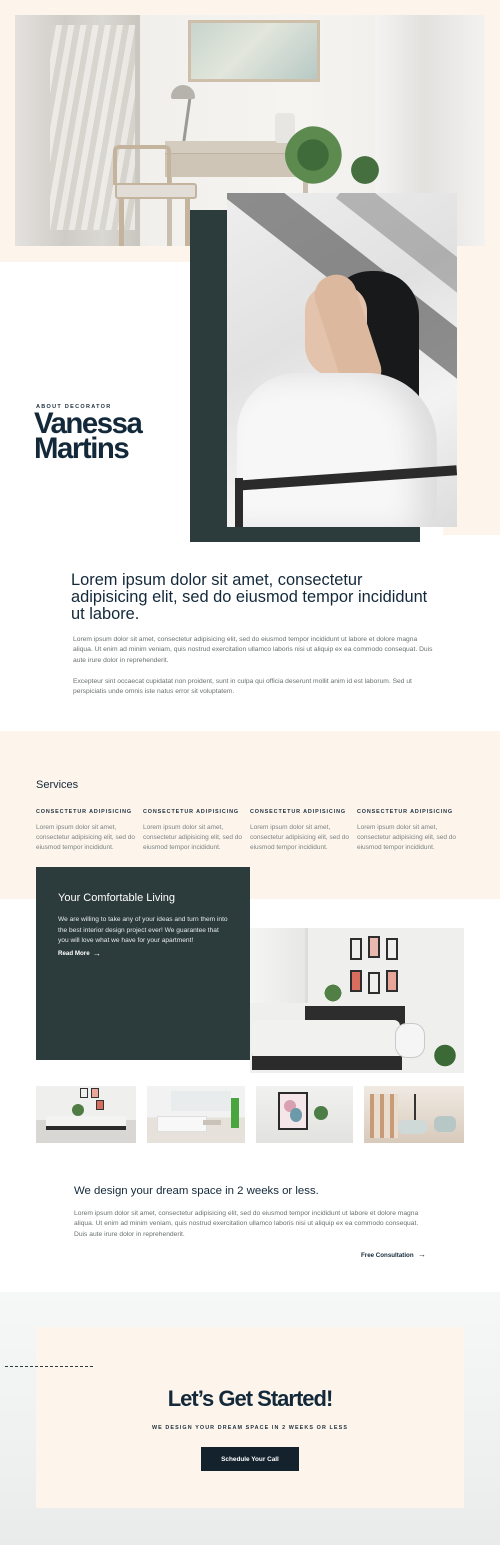  Describe the element at coordinates (250, 1459) in the screenshot. I see `schedule-call-button: Schedule Your Call` at that location.